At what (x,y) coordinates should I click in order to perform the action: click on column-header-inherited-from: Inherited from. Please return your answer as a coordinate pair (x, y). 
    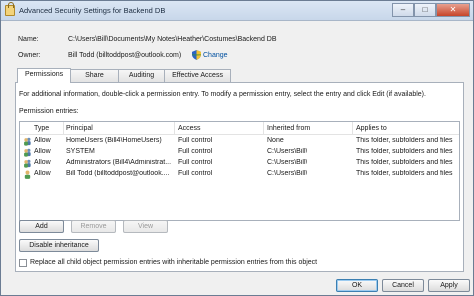
    Looking at the image, I should click on (288, 128).